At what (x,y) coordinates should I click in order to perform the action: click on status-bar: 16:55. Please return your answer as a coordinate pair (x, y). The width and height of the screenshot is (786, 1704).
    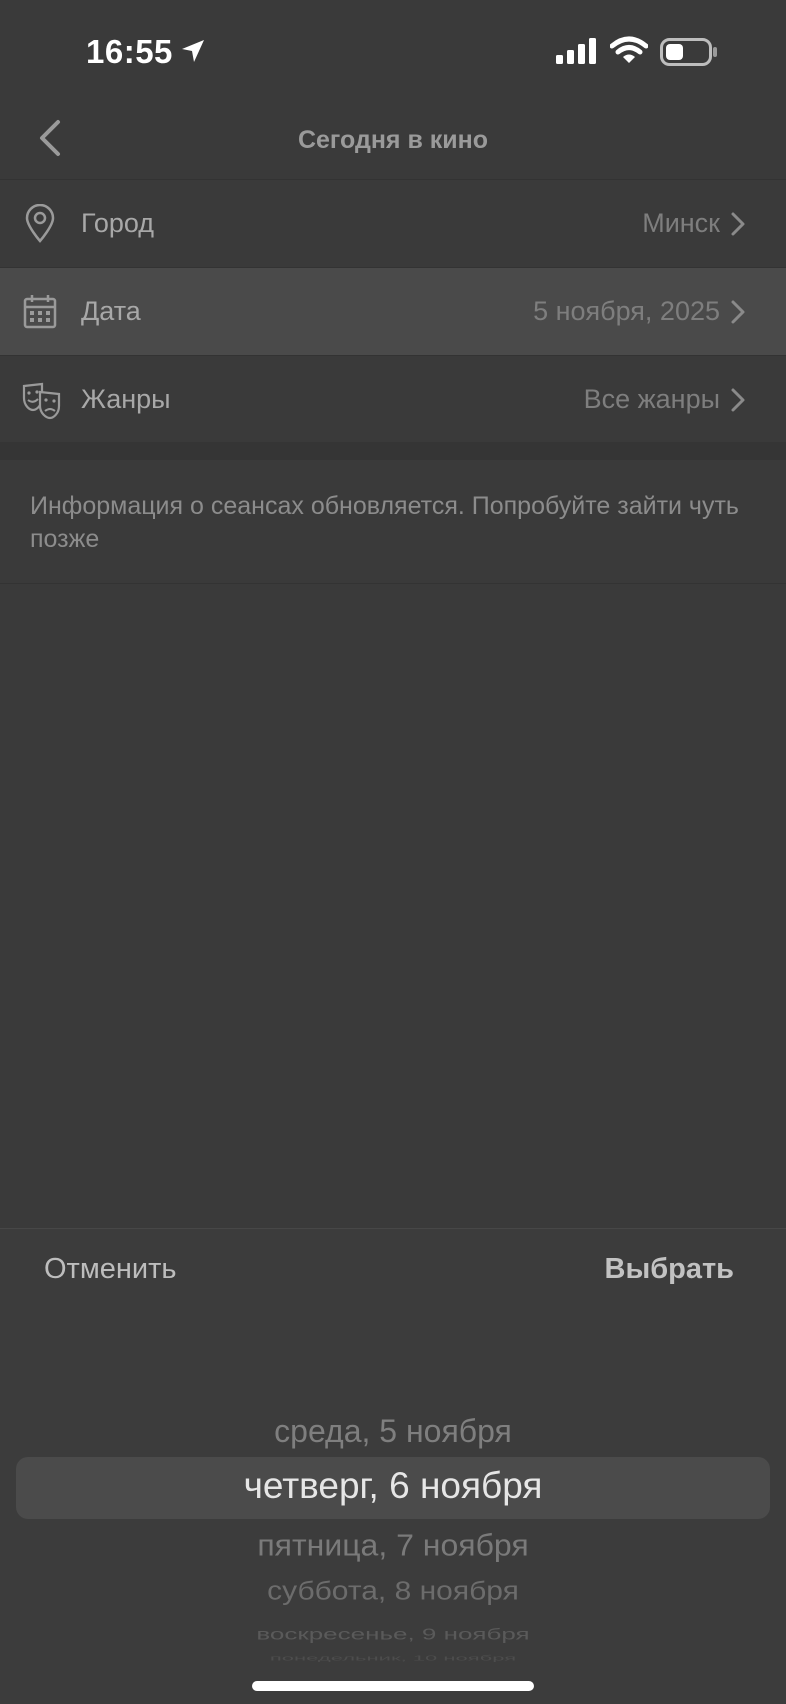
    Looking at the image, I should click on (393, 50).